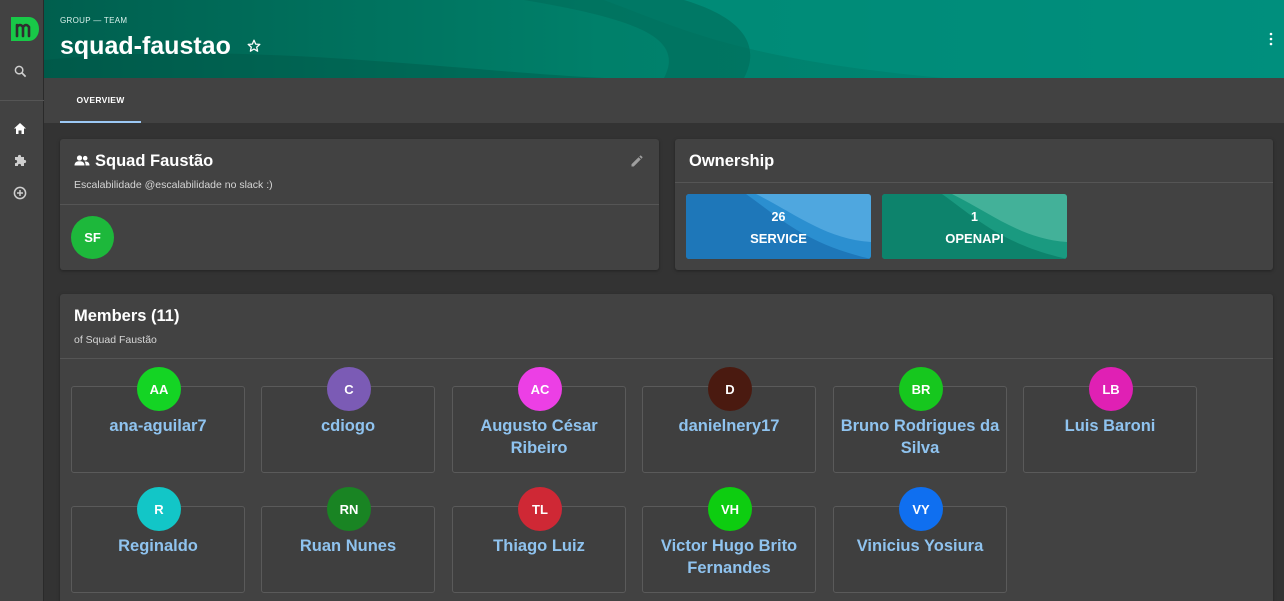 Image resolution: width=1284 pixels, height=601 pixels. What do you see at coordinates (664, 39) in the screenshot?
I see `page-header: GROUP — TEAM squad-faustao` at bounding box center [664, 39].